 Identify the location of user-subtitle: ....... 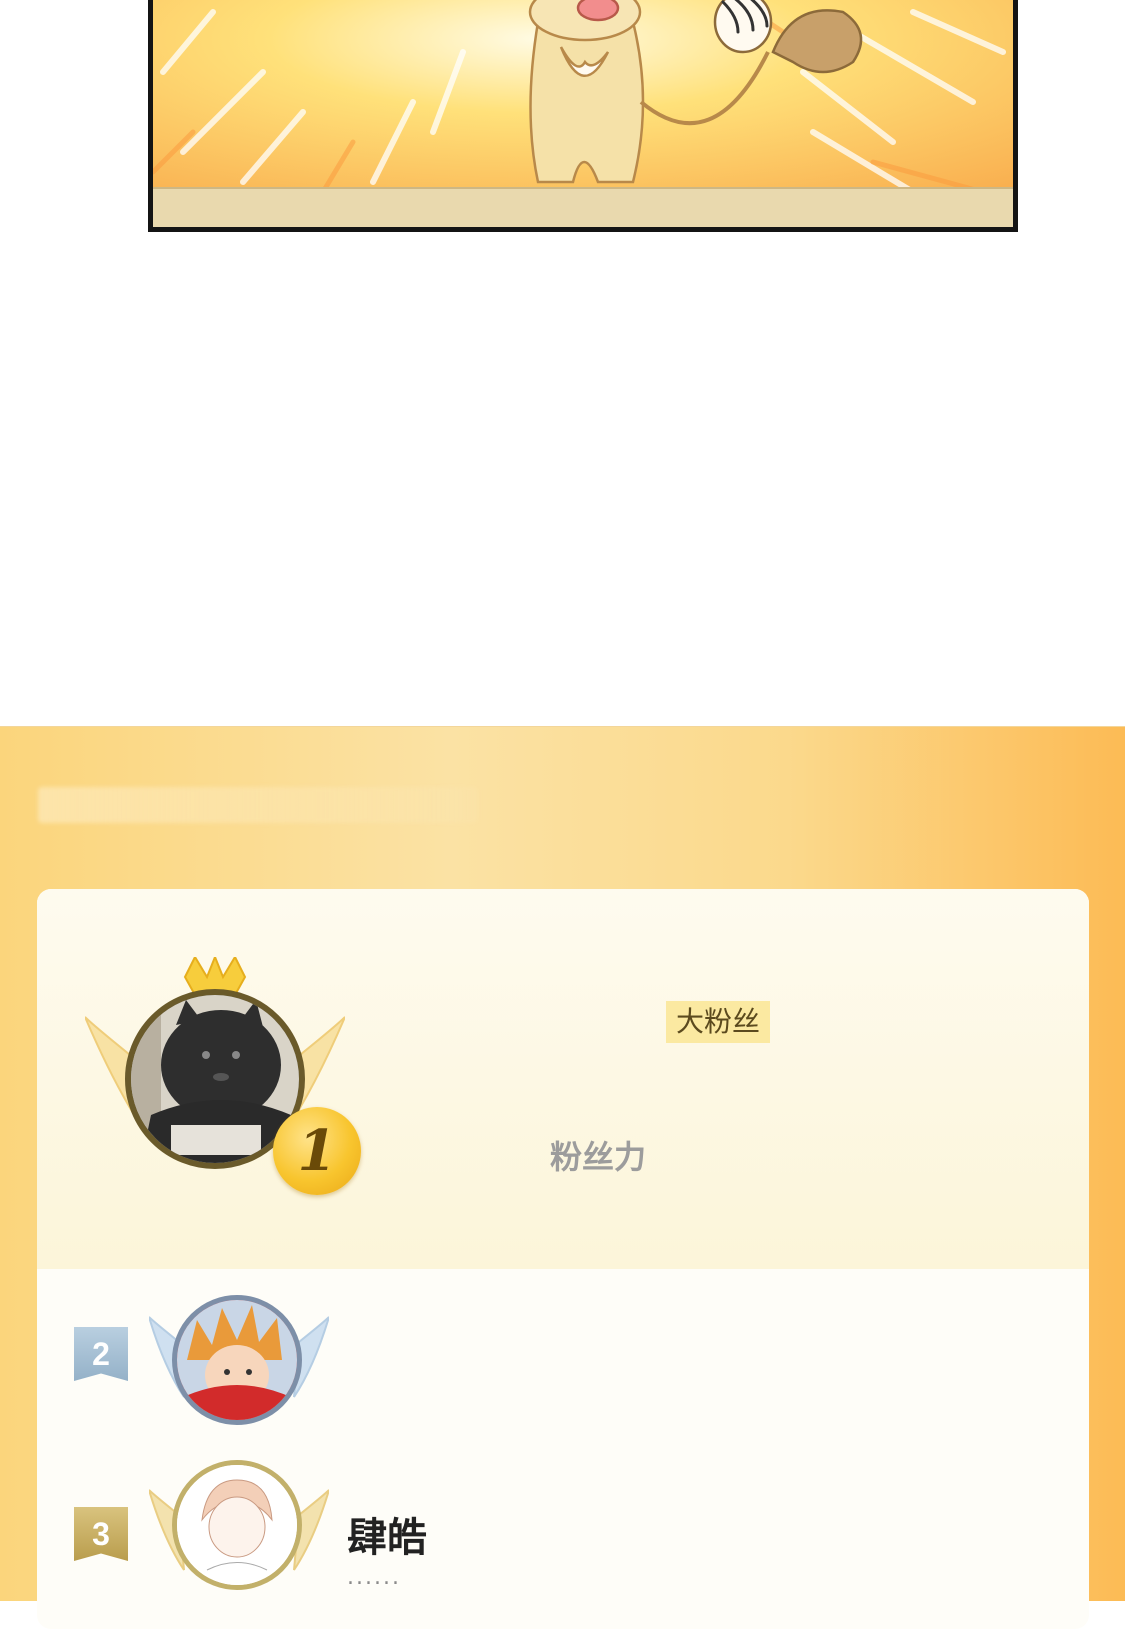
(374, 1577).